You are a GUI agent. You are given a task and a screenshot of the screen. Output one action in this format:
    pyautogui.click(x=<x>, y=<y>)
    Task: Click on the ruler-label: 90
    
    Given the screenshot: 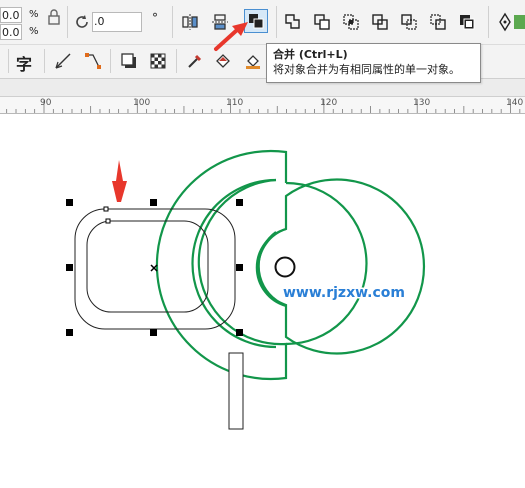 What is the action you would take?
    pyautogui.click(x=46, y=103)
    